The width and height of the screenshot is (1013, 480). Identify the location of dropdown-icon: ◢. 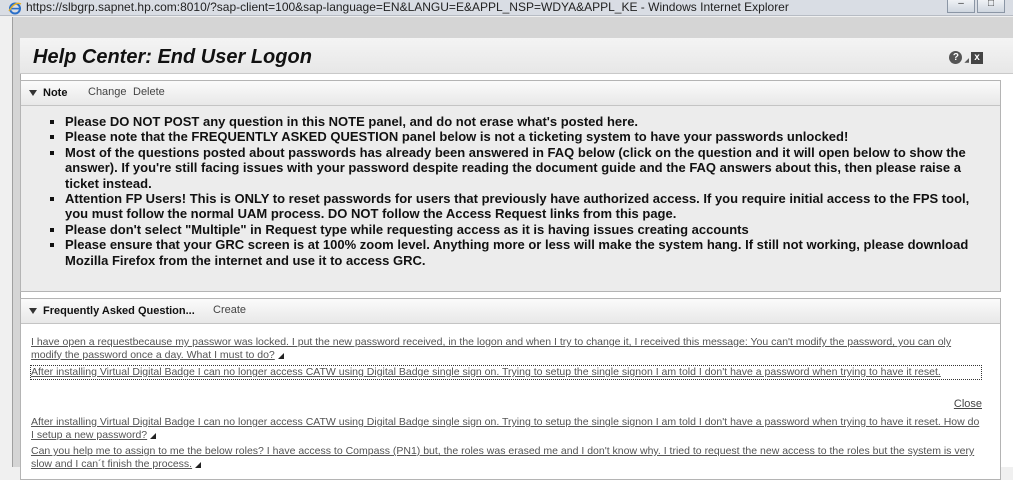
(966, 60).